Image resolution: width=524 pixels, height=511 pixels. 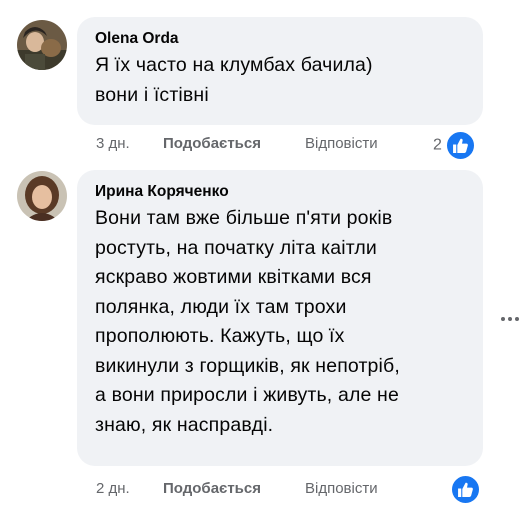 I want to click on reaction-summary: 2, so click(x=455, y=145).